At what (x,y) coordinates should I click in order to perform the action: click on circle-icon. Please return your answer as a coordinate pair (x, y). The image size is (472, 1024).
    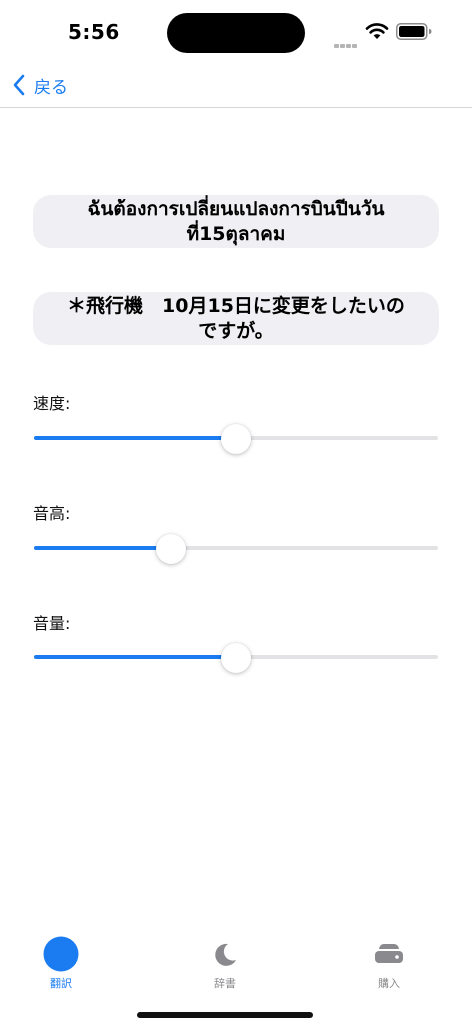
    Looking at the image, I should click on (61, 954).